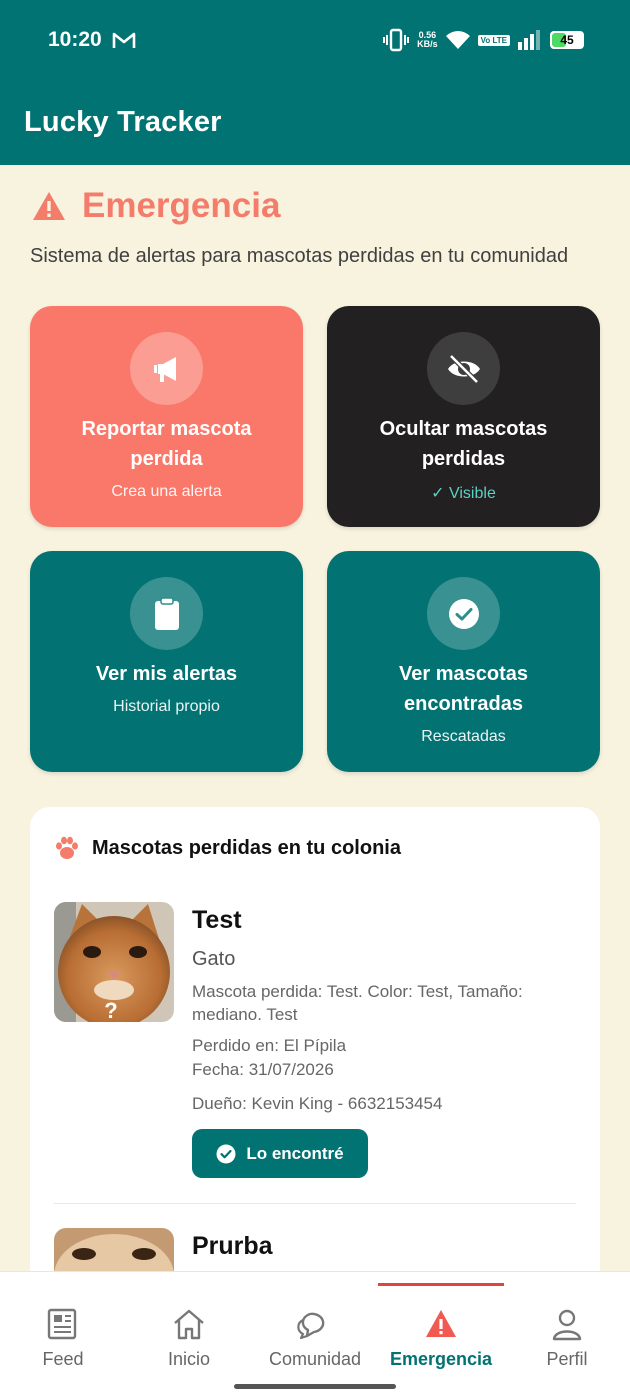 The image size is (630, 1400). I want to click on pet-name: Test, so click(217, 920).